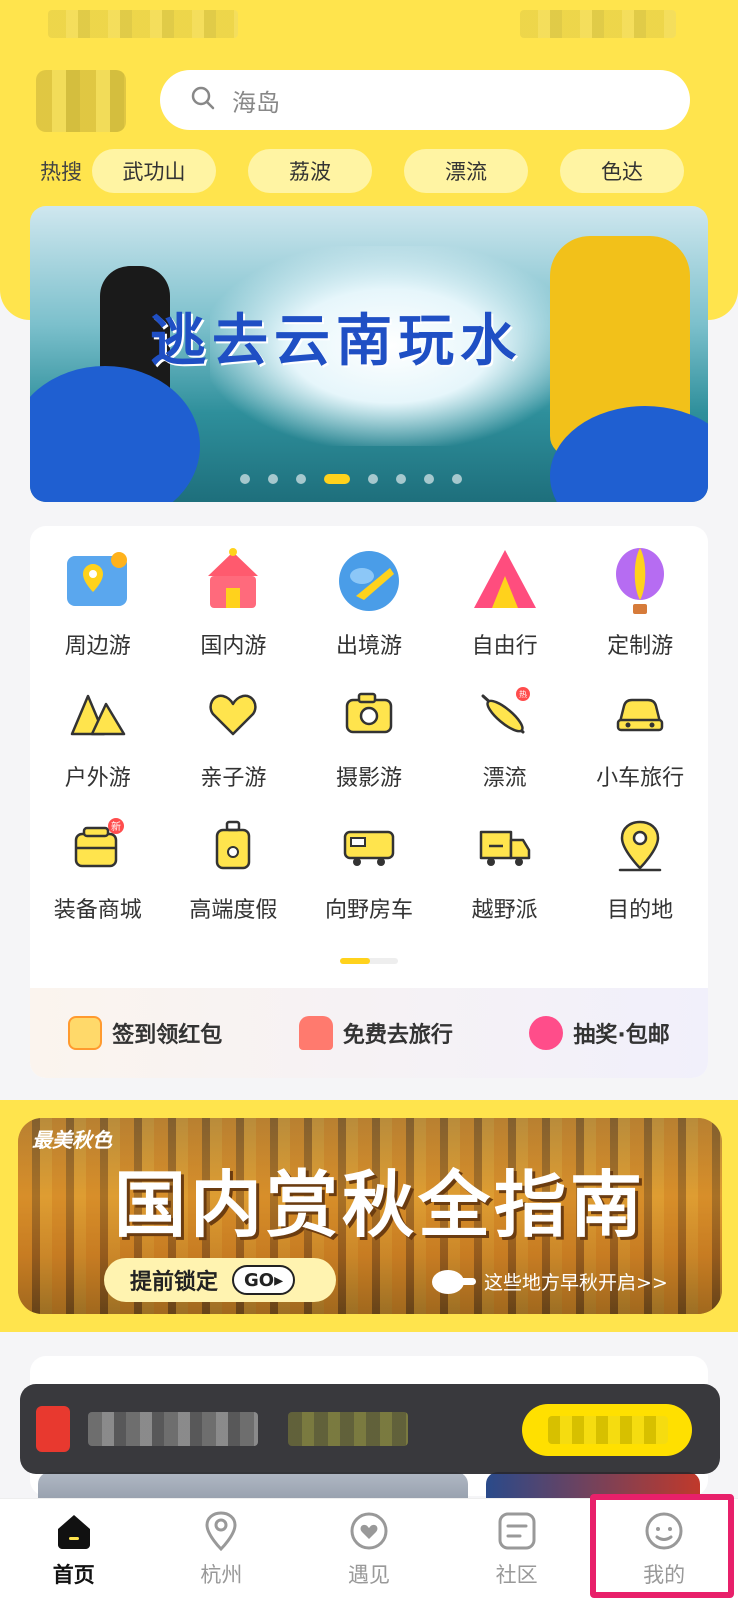 Image resolution: width=738 pixels, height=1600 pixels. Describe the element at coordinates (505, 581) in the screenshot. I see `tent-icon` at that location.